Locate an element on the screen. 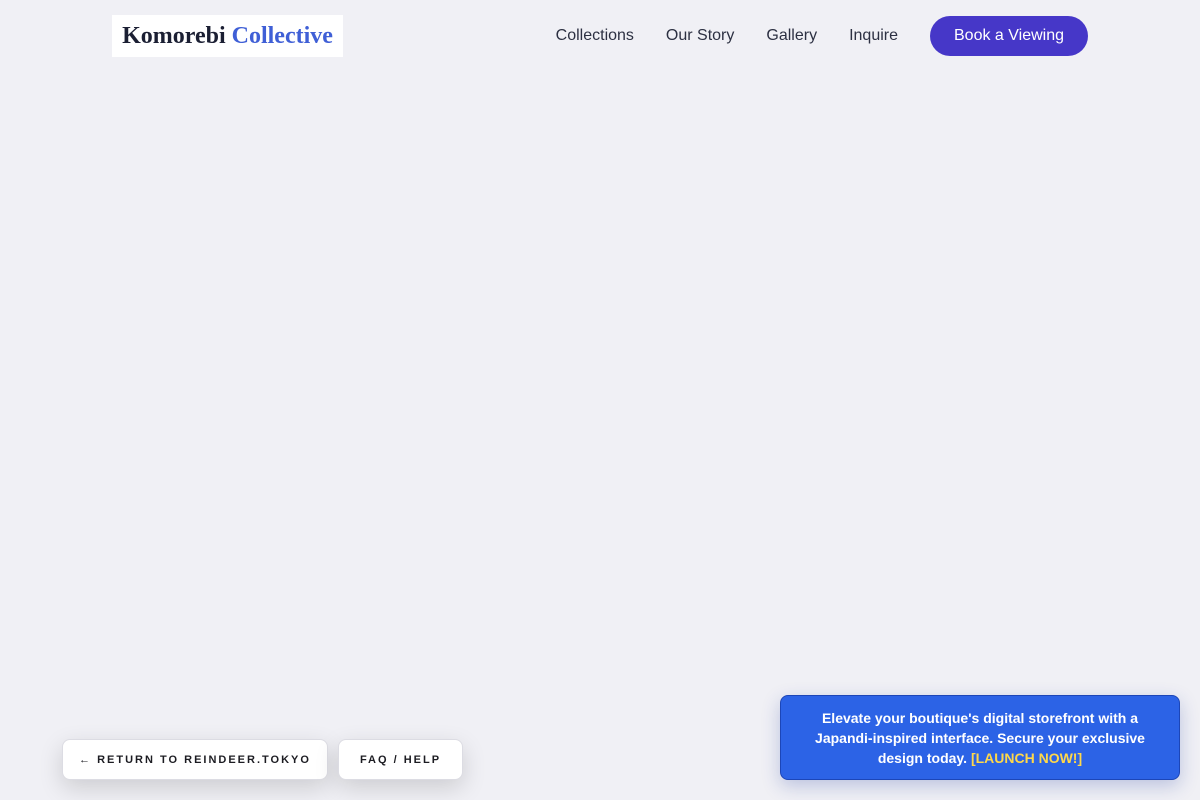  book-viewing-button: Book a Viewing is located at coordinates (1009, 36).